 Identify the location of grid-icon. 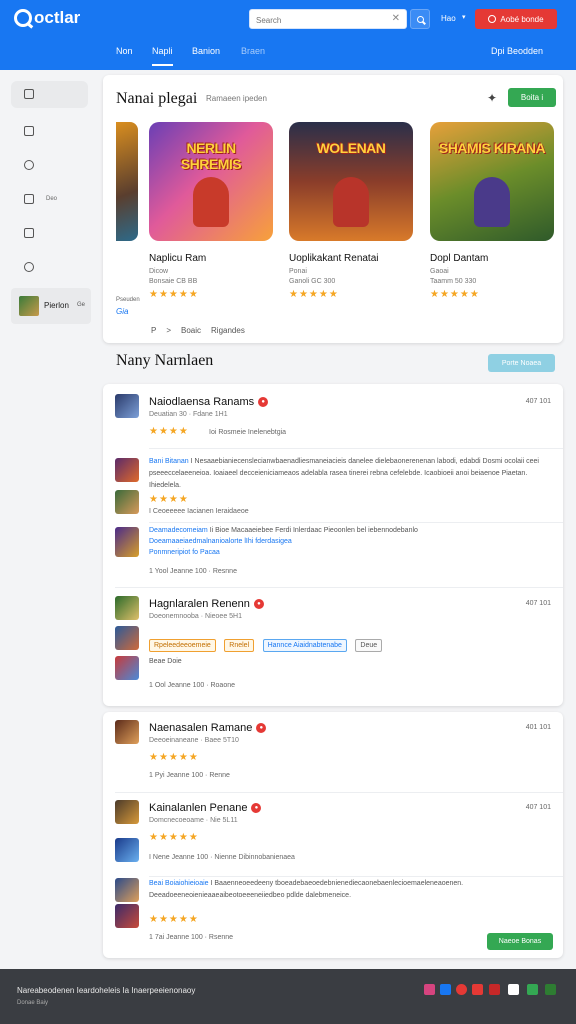
(29, 131).